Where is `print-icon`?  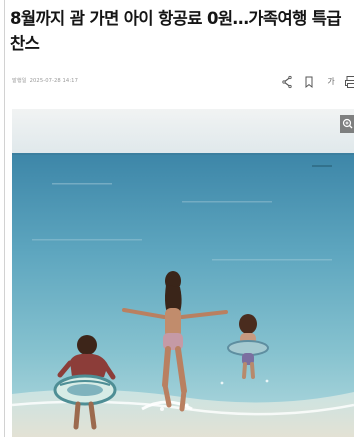 print-icon is located at coordinates (349, 82).